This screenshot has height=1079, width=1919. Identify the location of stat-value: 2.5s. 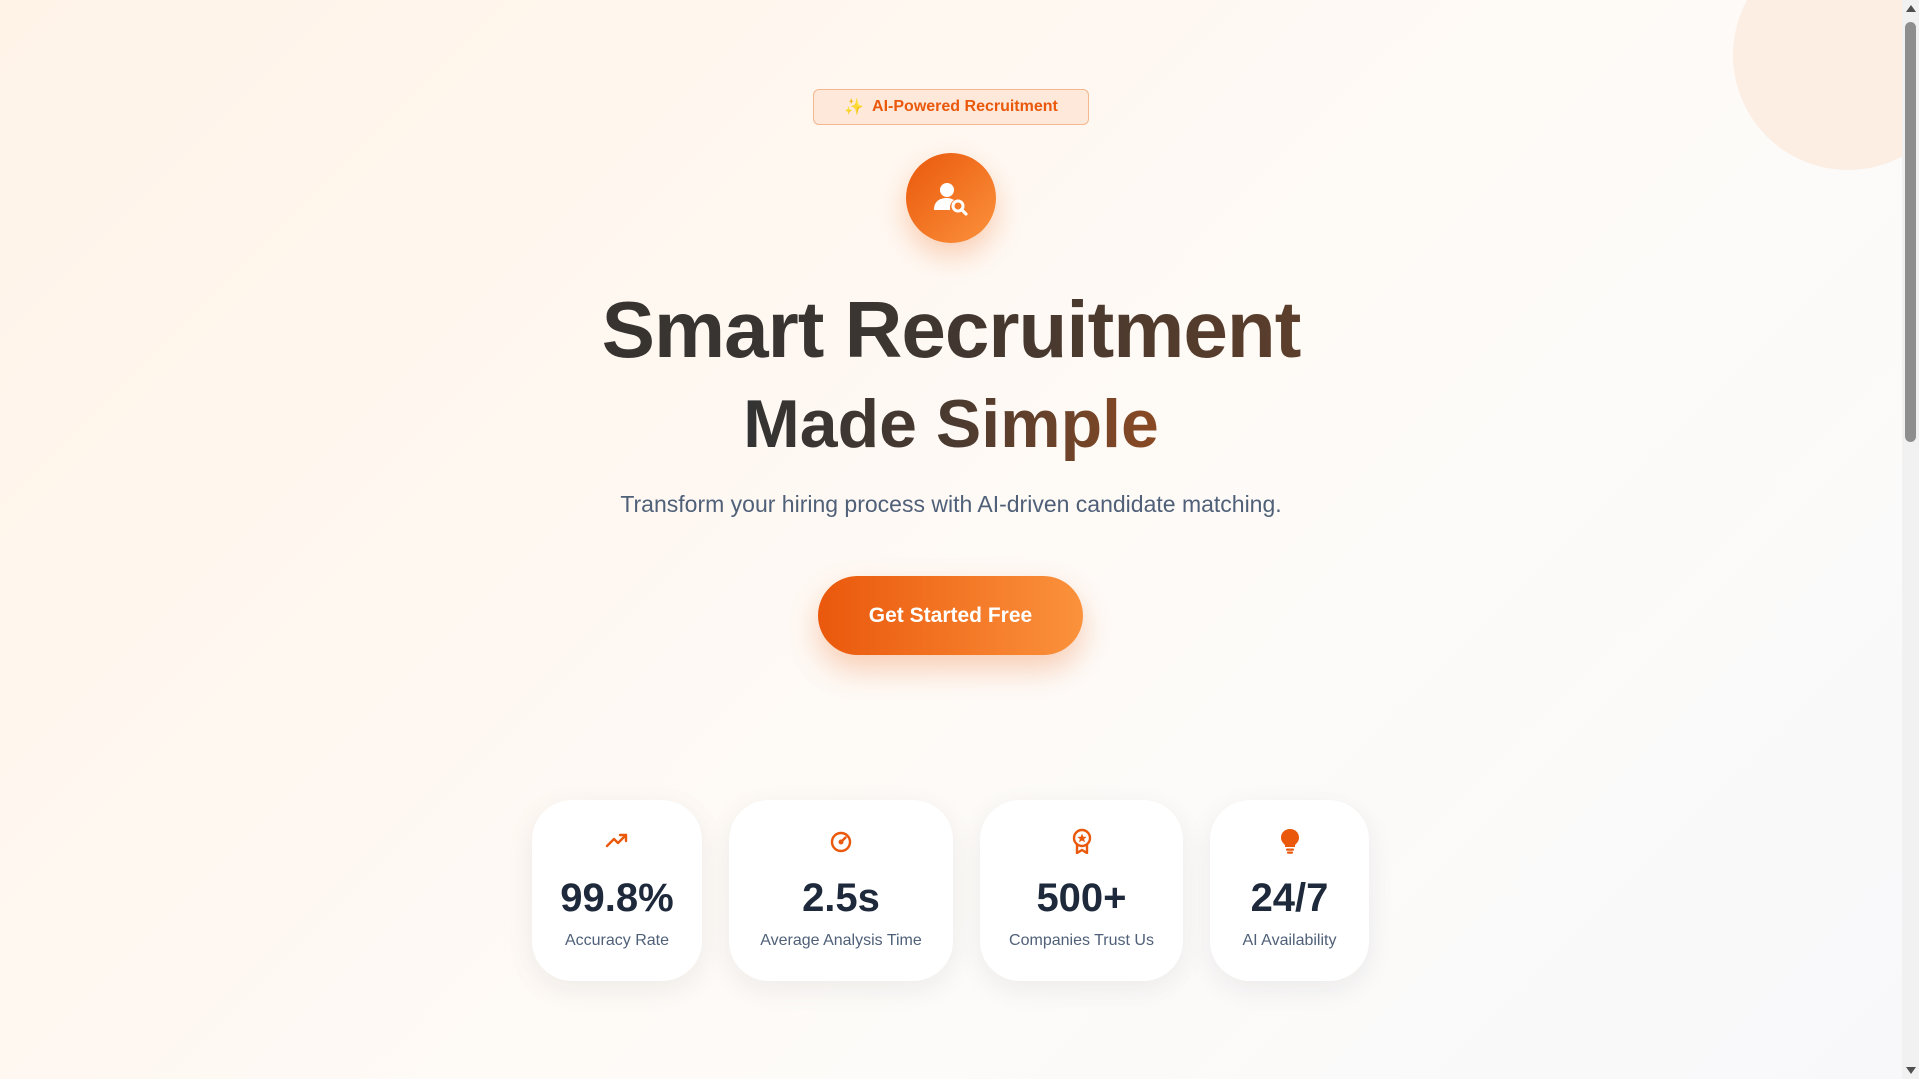
(841, 898).